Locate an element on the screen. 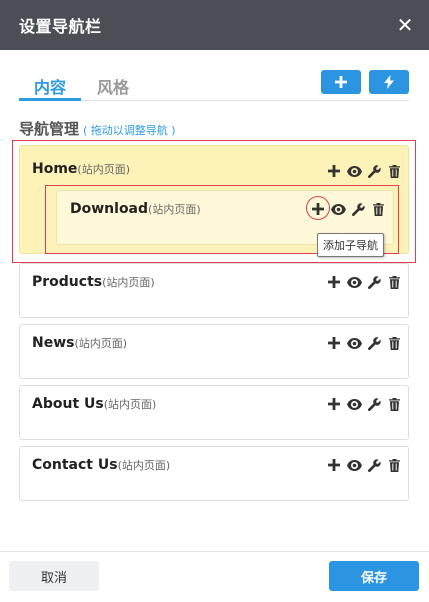  nav-item-label: News (站内页面) is located at coordinates (79, 343).